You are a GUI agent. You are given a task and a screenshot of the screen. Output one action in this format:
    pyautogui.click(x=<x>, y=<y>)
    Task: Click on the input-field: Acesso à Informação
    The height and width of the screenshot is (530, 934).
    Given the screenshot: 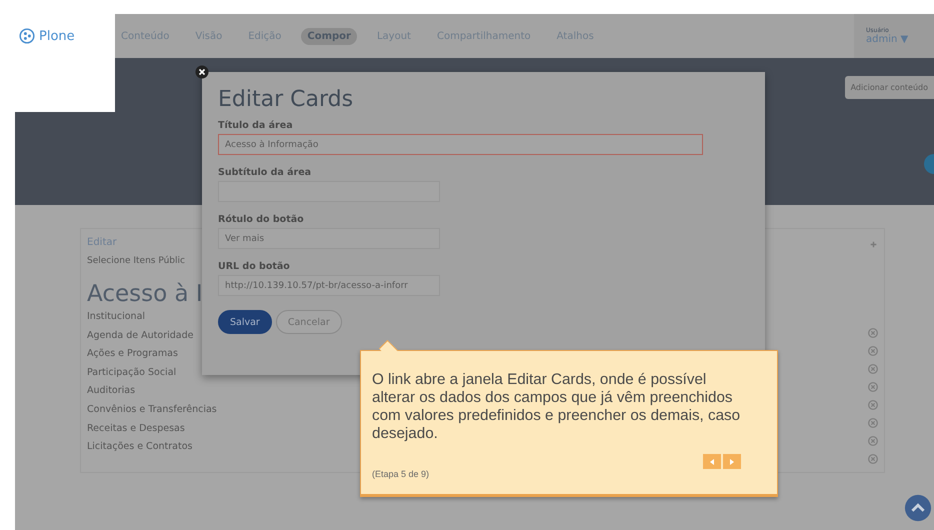 What is the action you would take?
    pyautogui.click(x=460, y=144)
    